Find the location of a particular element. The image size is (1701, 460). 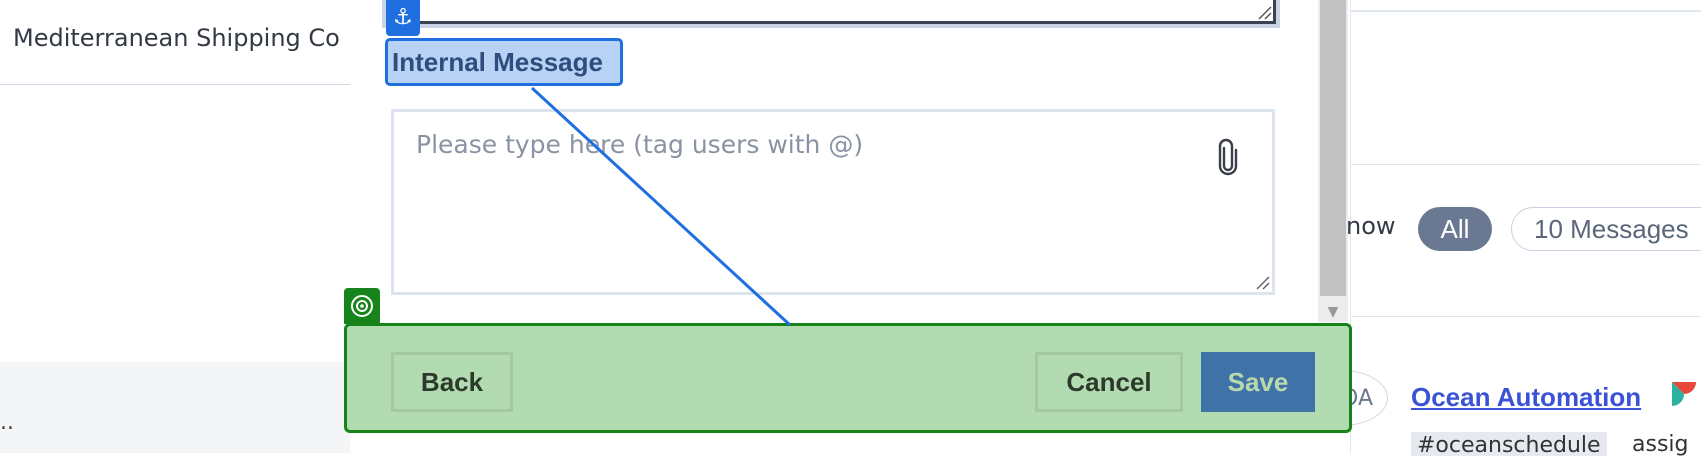

brand-logo-icon is located at coordinates (1684, 394).